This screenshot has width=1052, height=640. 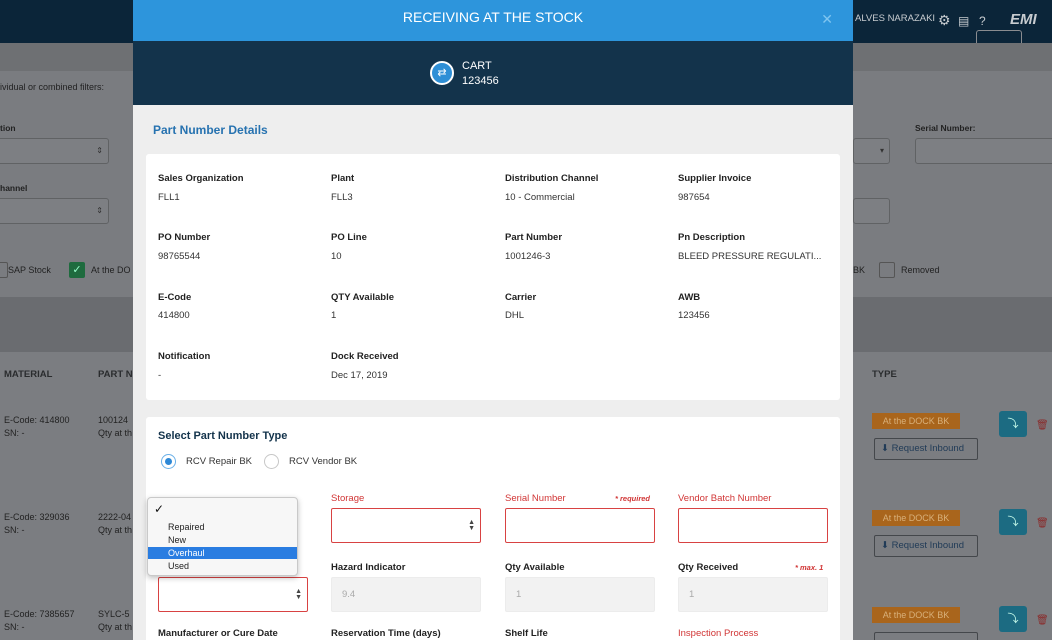 I want to click on modal-header: RECEIVING AT THE STOCK ✕, so click(x=493, y=20).